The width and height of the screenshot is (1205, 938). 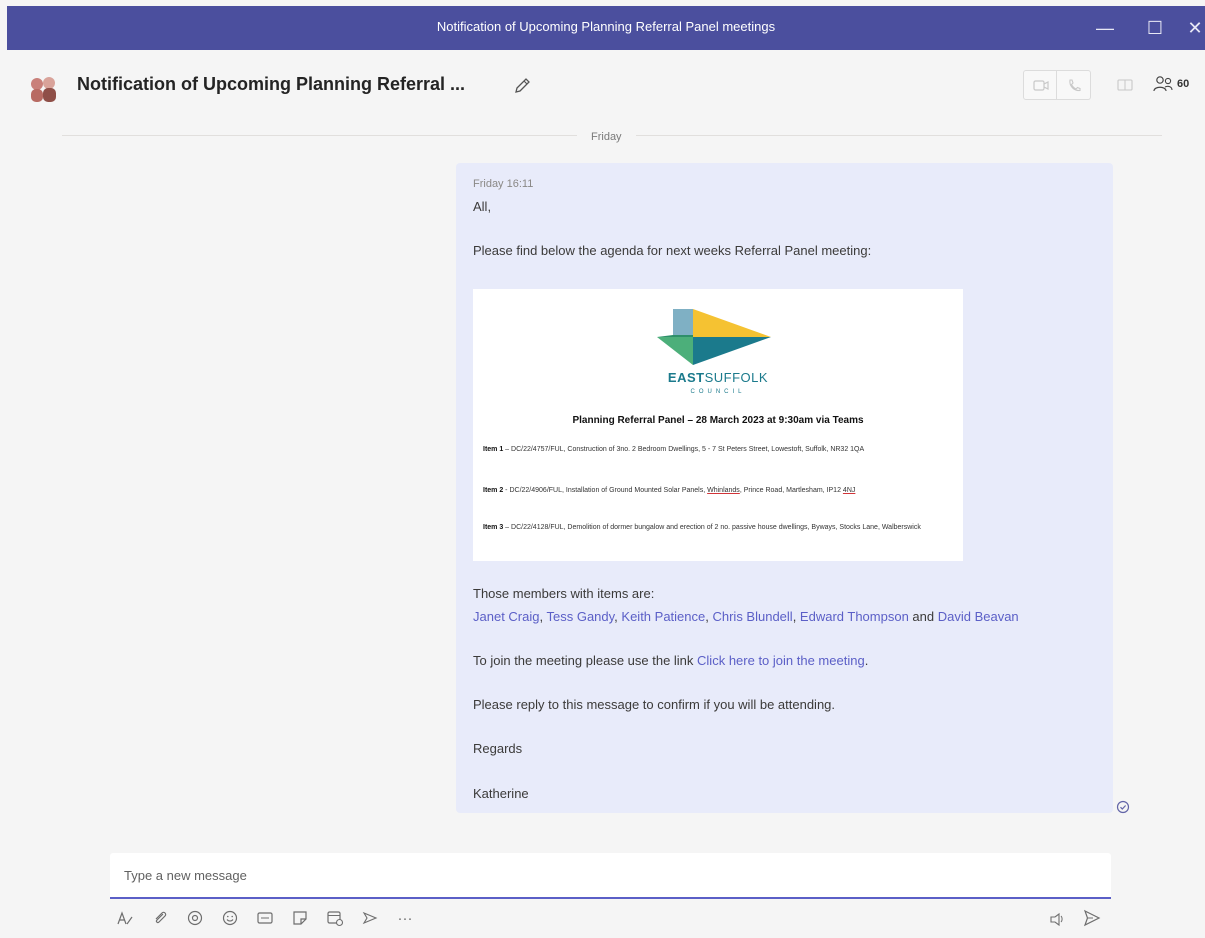 I want to click on attach-icon, so click(x=160, y=919).